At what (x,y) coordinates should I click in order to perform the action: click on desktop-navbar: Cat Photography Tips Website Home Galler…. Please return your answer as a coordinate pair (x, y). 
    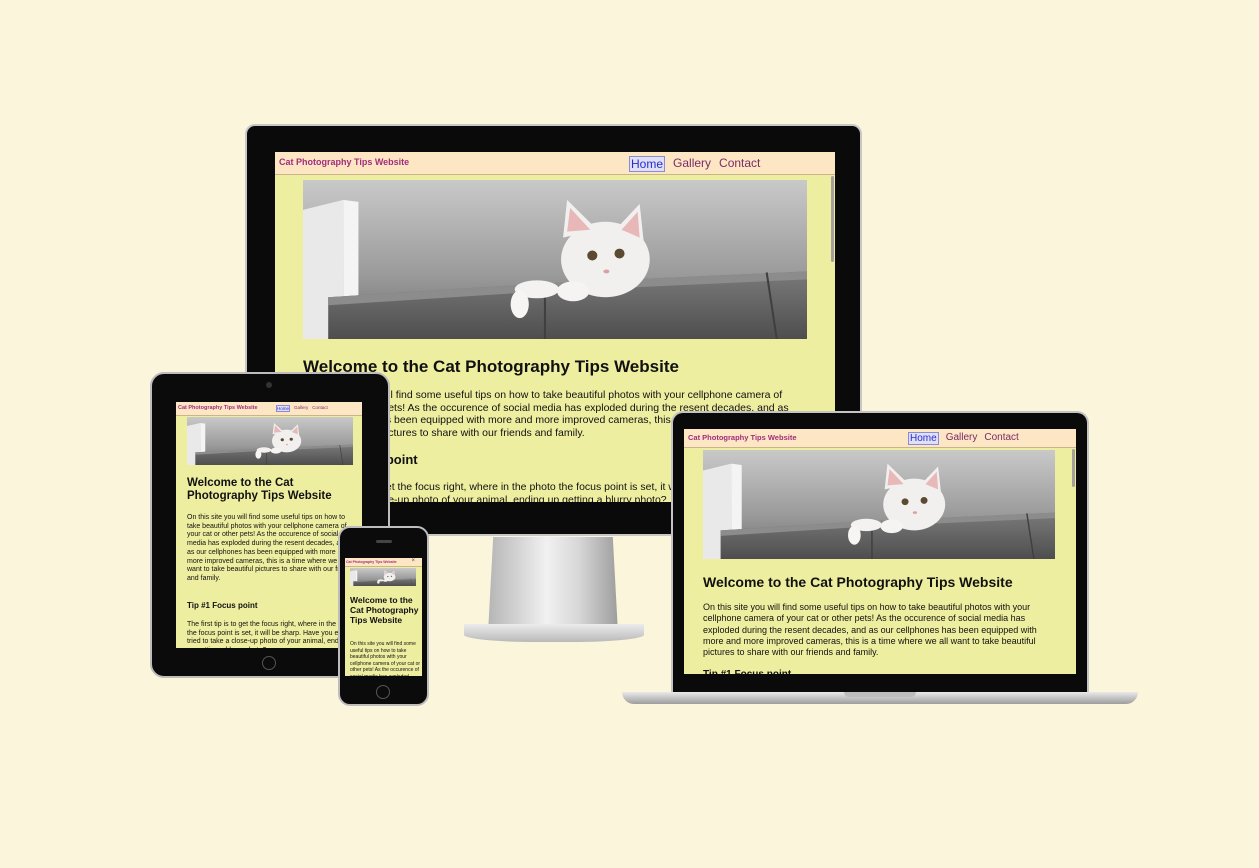
    Looking at the image, I should click on (555, 163).